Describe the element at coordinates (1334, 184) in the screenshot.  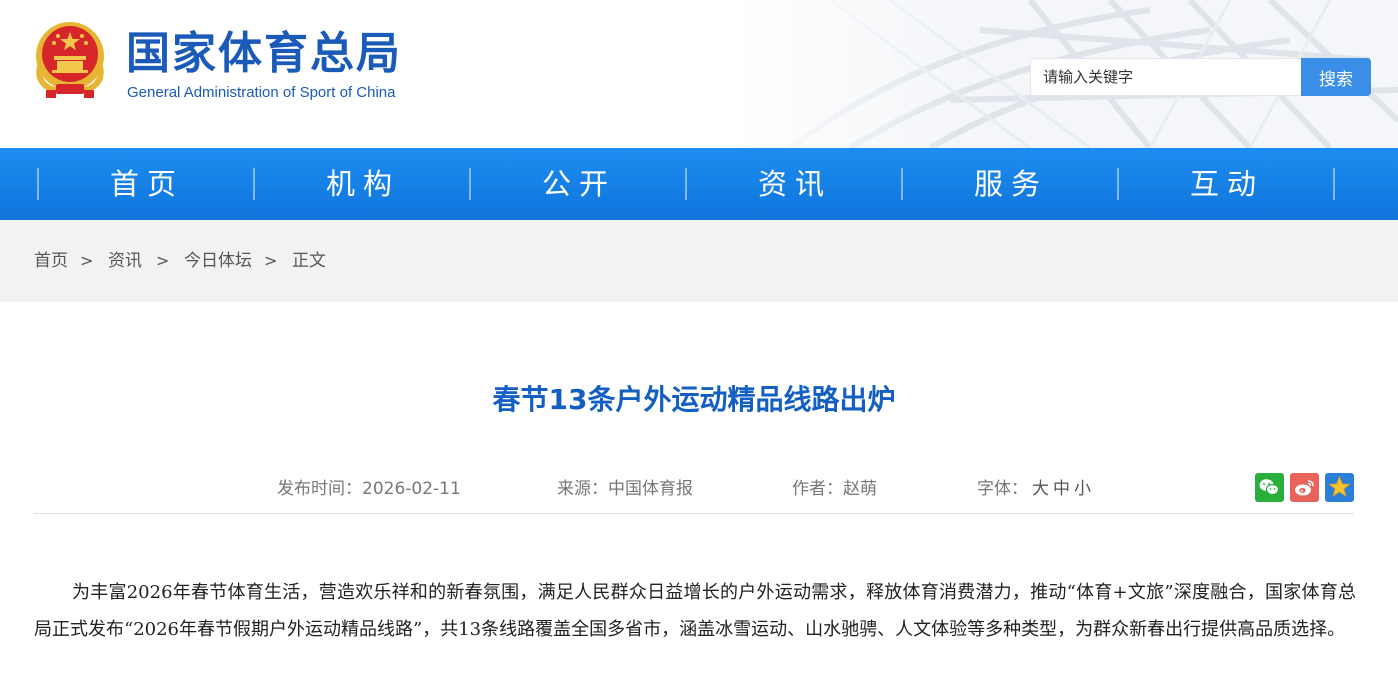
I see `nav-separator` at that location.